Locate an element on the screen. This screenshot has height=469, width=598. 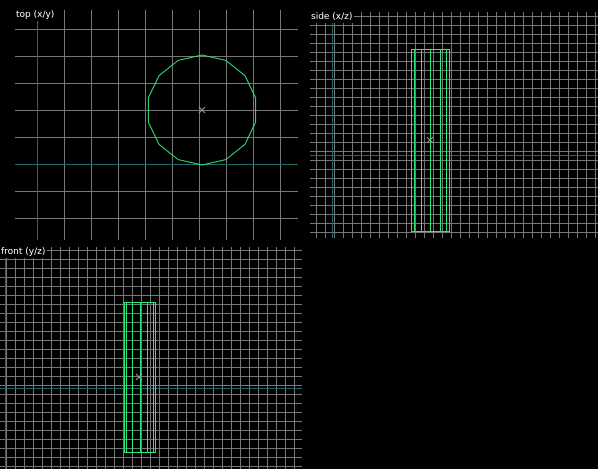
viewport-front-label: front (y/z) is located at coordinates (24, 252).